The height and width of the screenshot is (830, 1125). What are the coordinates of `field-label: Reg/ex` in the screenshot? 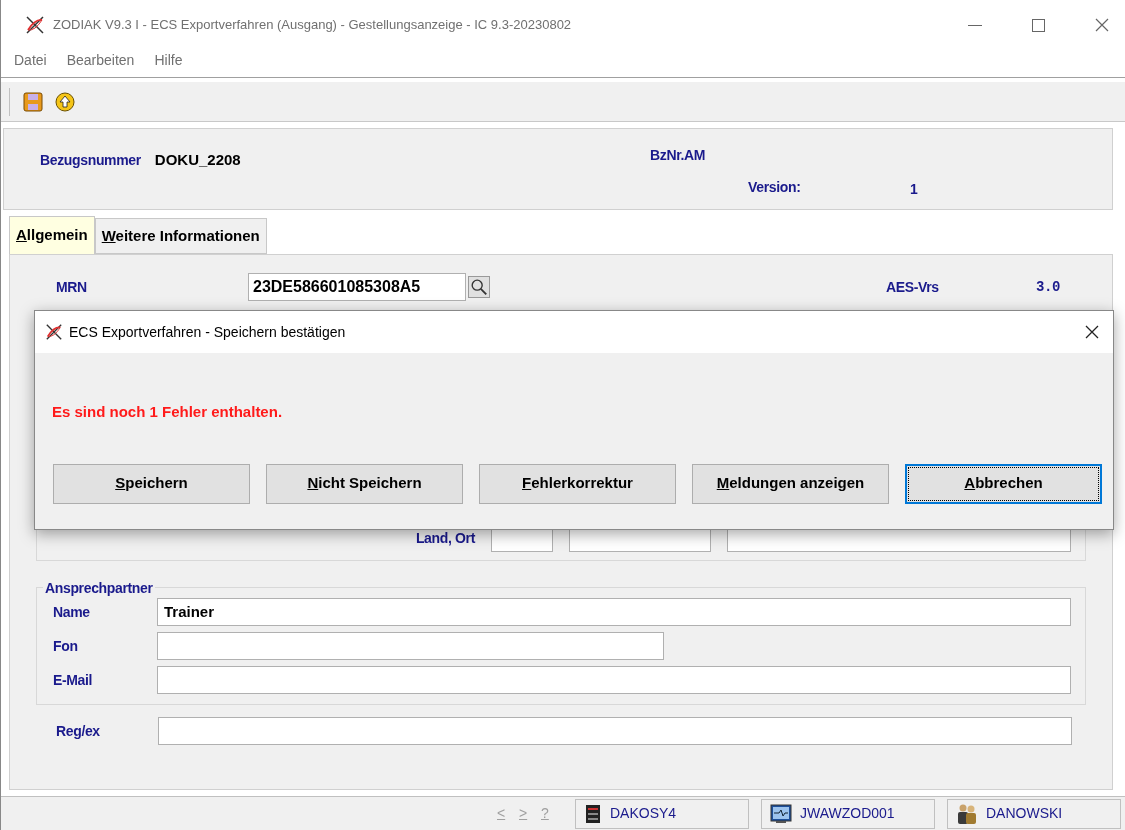 It's located at (78, 731).